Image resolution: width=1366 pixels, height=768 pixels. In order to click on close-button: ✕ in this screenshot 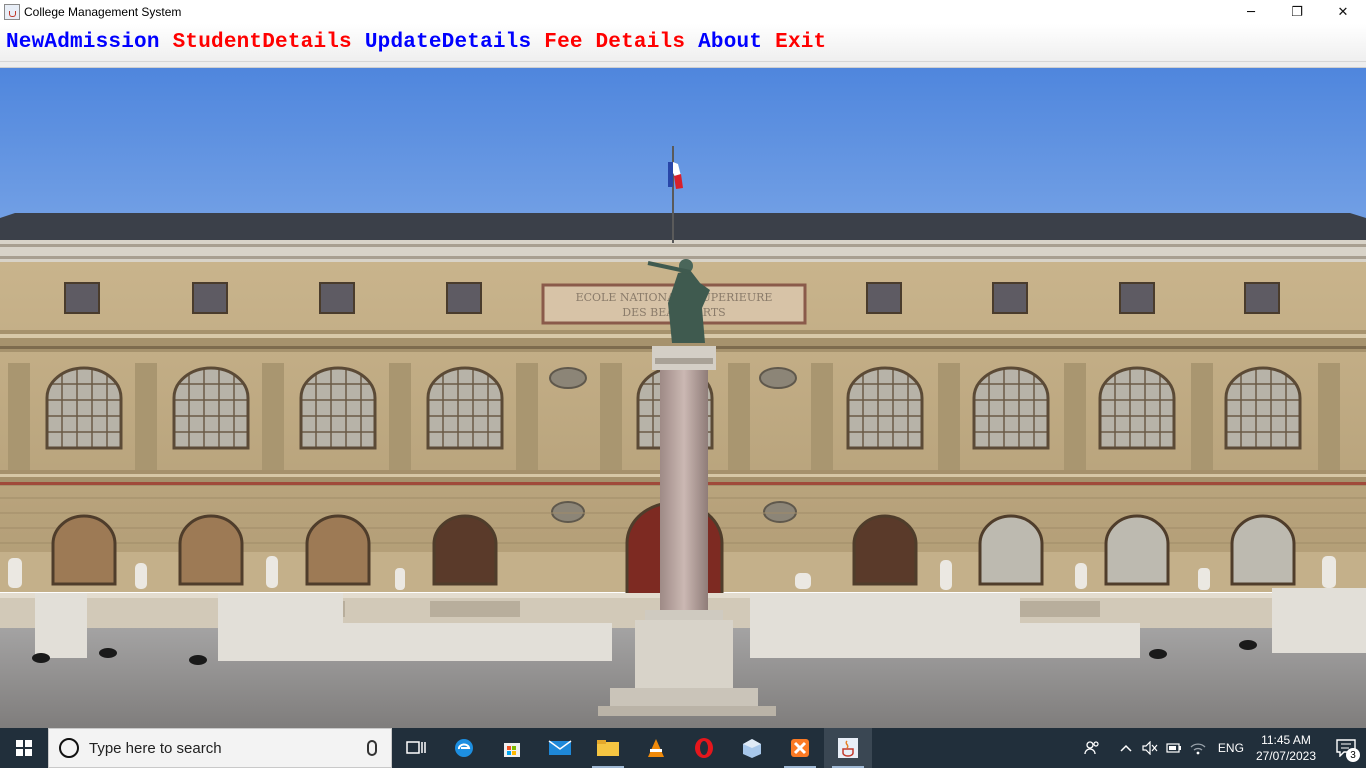, I will do `click(1343, 12)`.